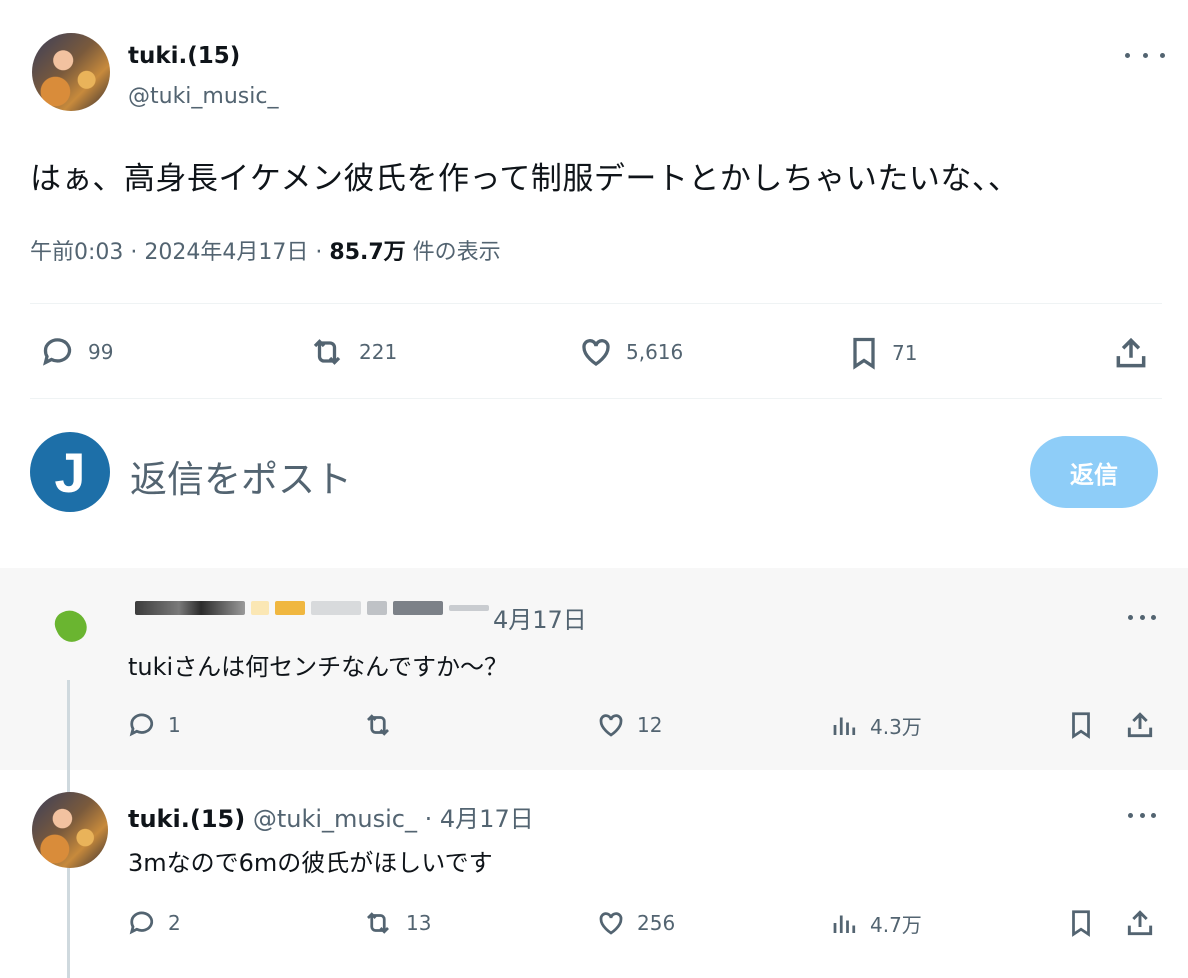  I want to click on reply-text: 3mなので6mの彼氏がほしいです, so click(310, 863).